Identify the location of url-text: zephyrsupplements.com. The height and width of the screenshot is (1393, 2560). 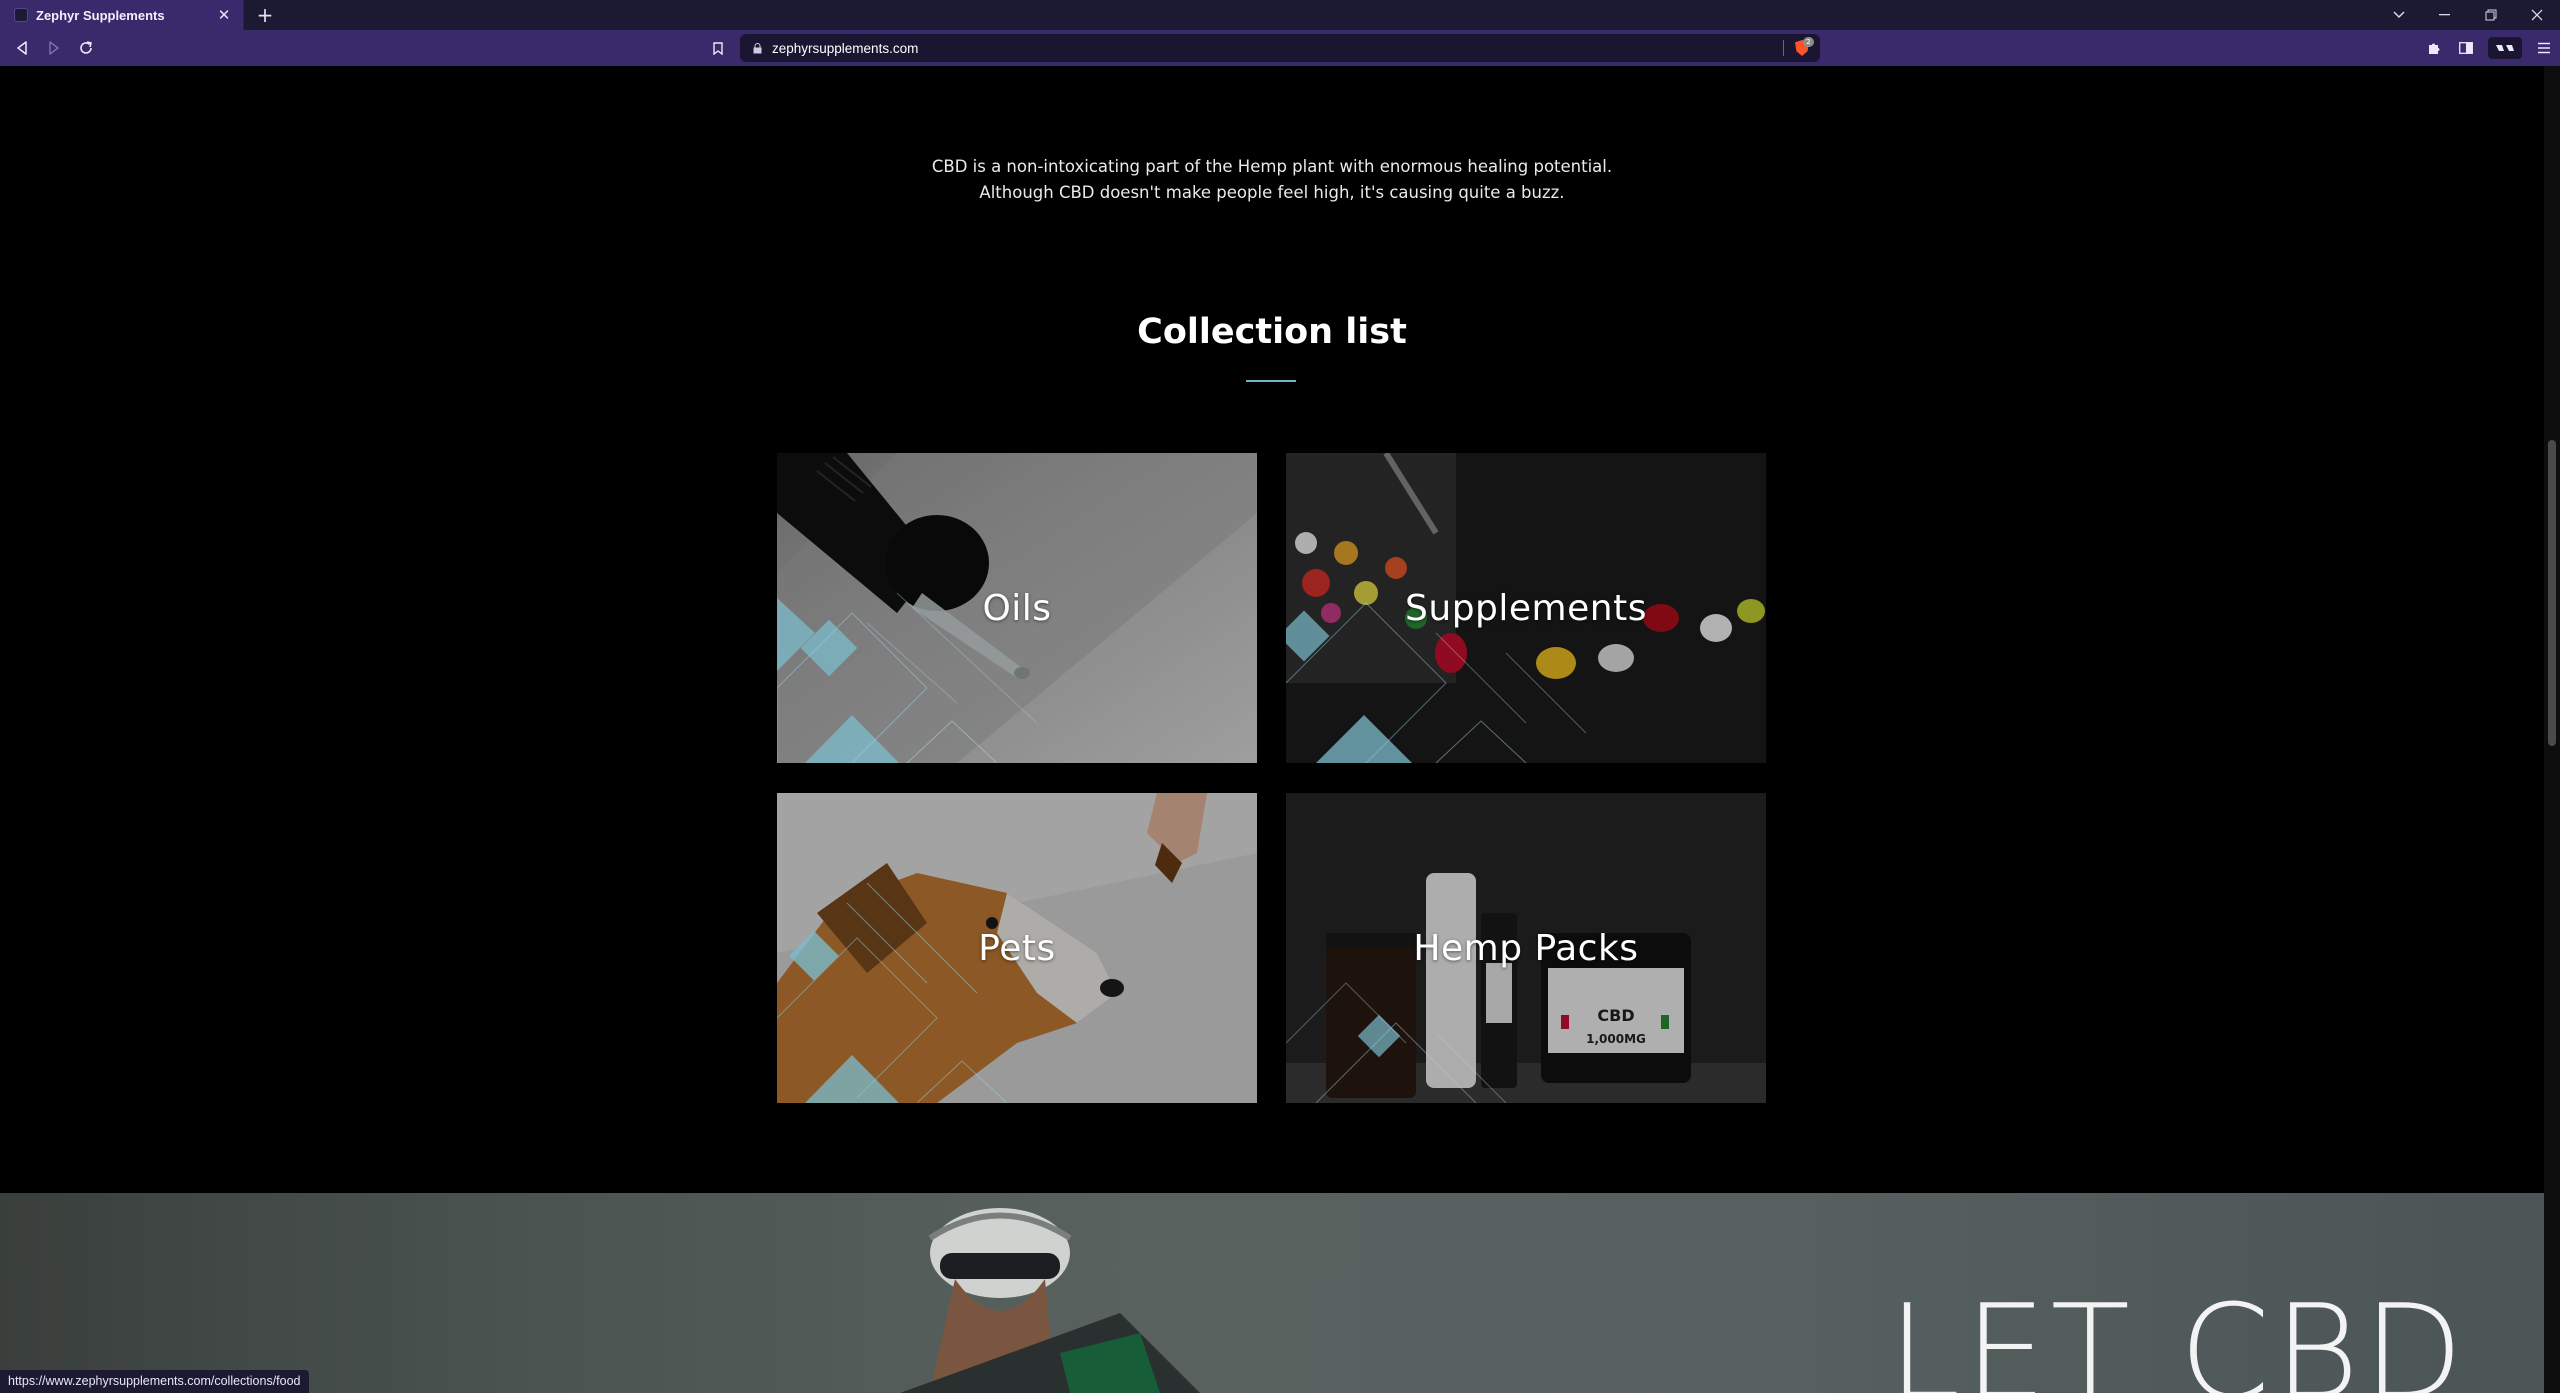
(845, 48).